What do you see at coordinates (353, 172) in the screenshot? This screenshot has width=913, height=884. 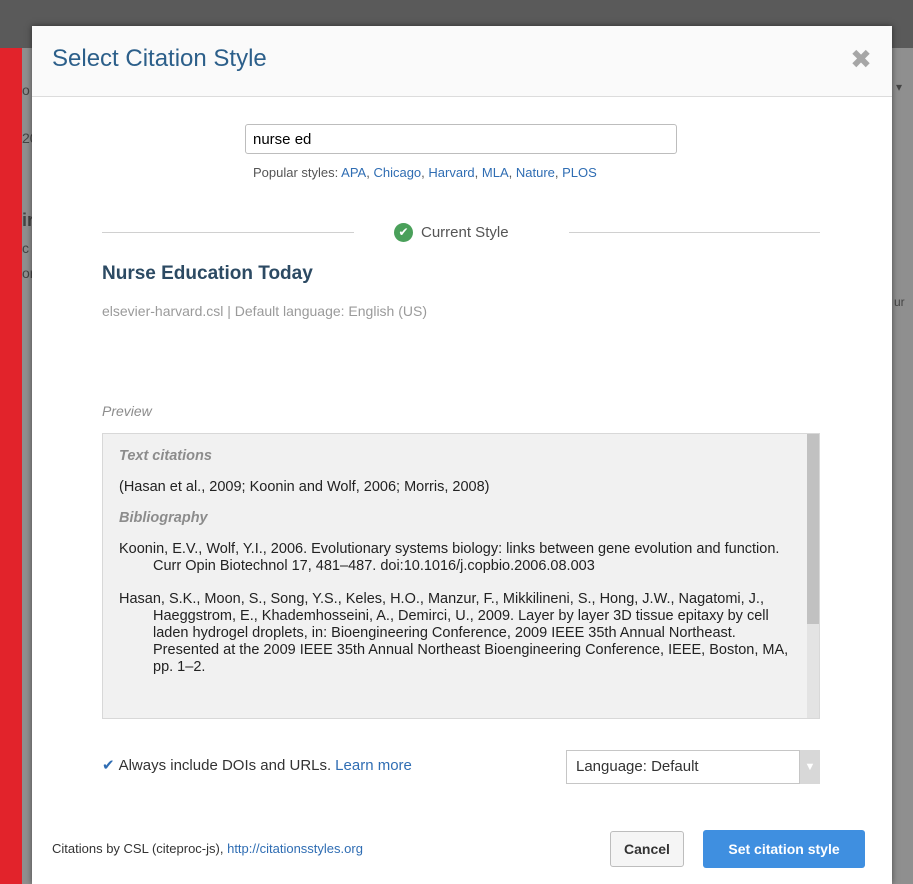 I see `popular-style-apa: APA` at bounding box center [353, 172].